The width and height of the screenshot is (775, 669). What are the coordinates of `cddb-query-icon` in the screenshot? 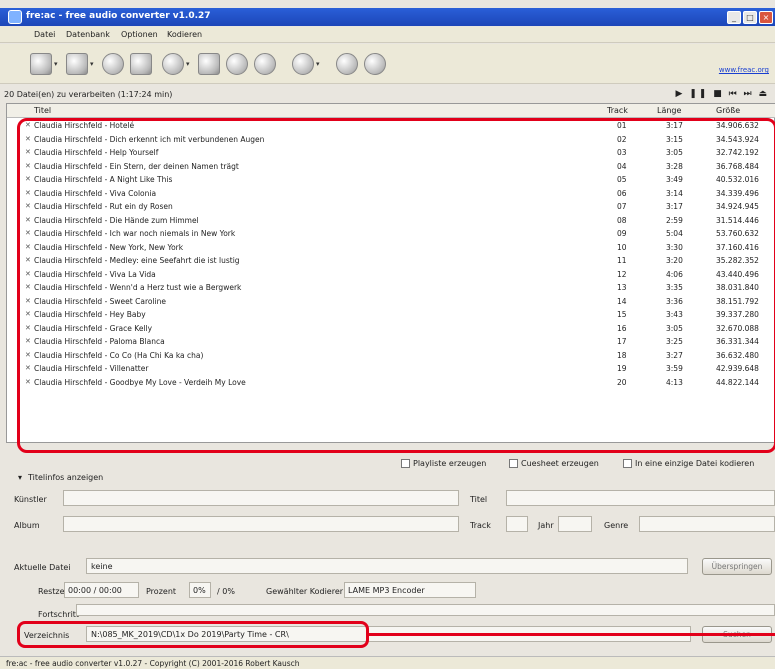 It's located at (113, 64).